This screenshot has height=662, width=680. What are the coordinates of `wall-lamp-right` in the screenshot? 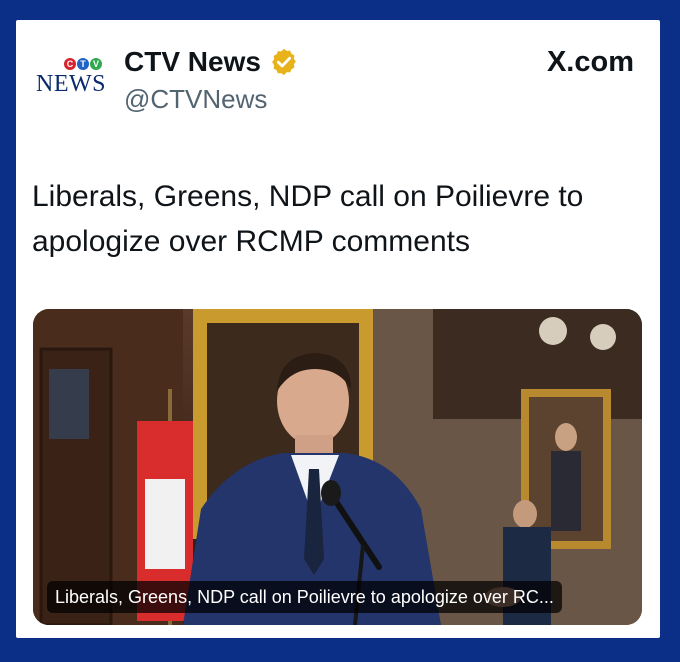 It's located at (603, 337).